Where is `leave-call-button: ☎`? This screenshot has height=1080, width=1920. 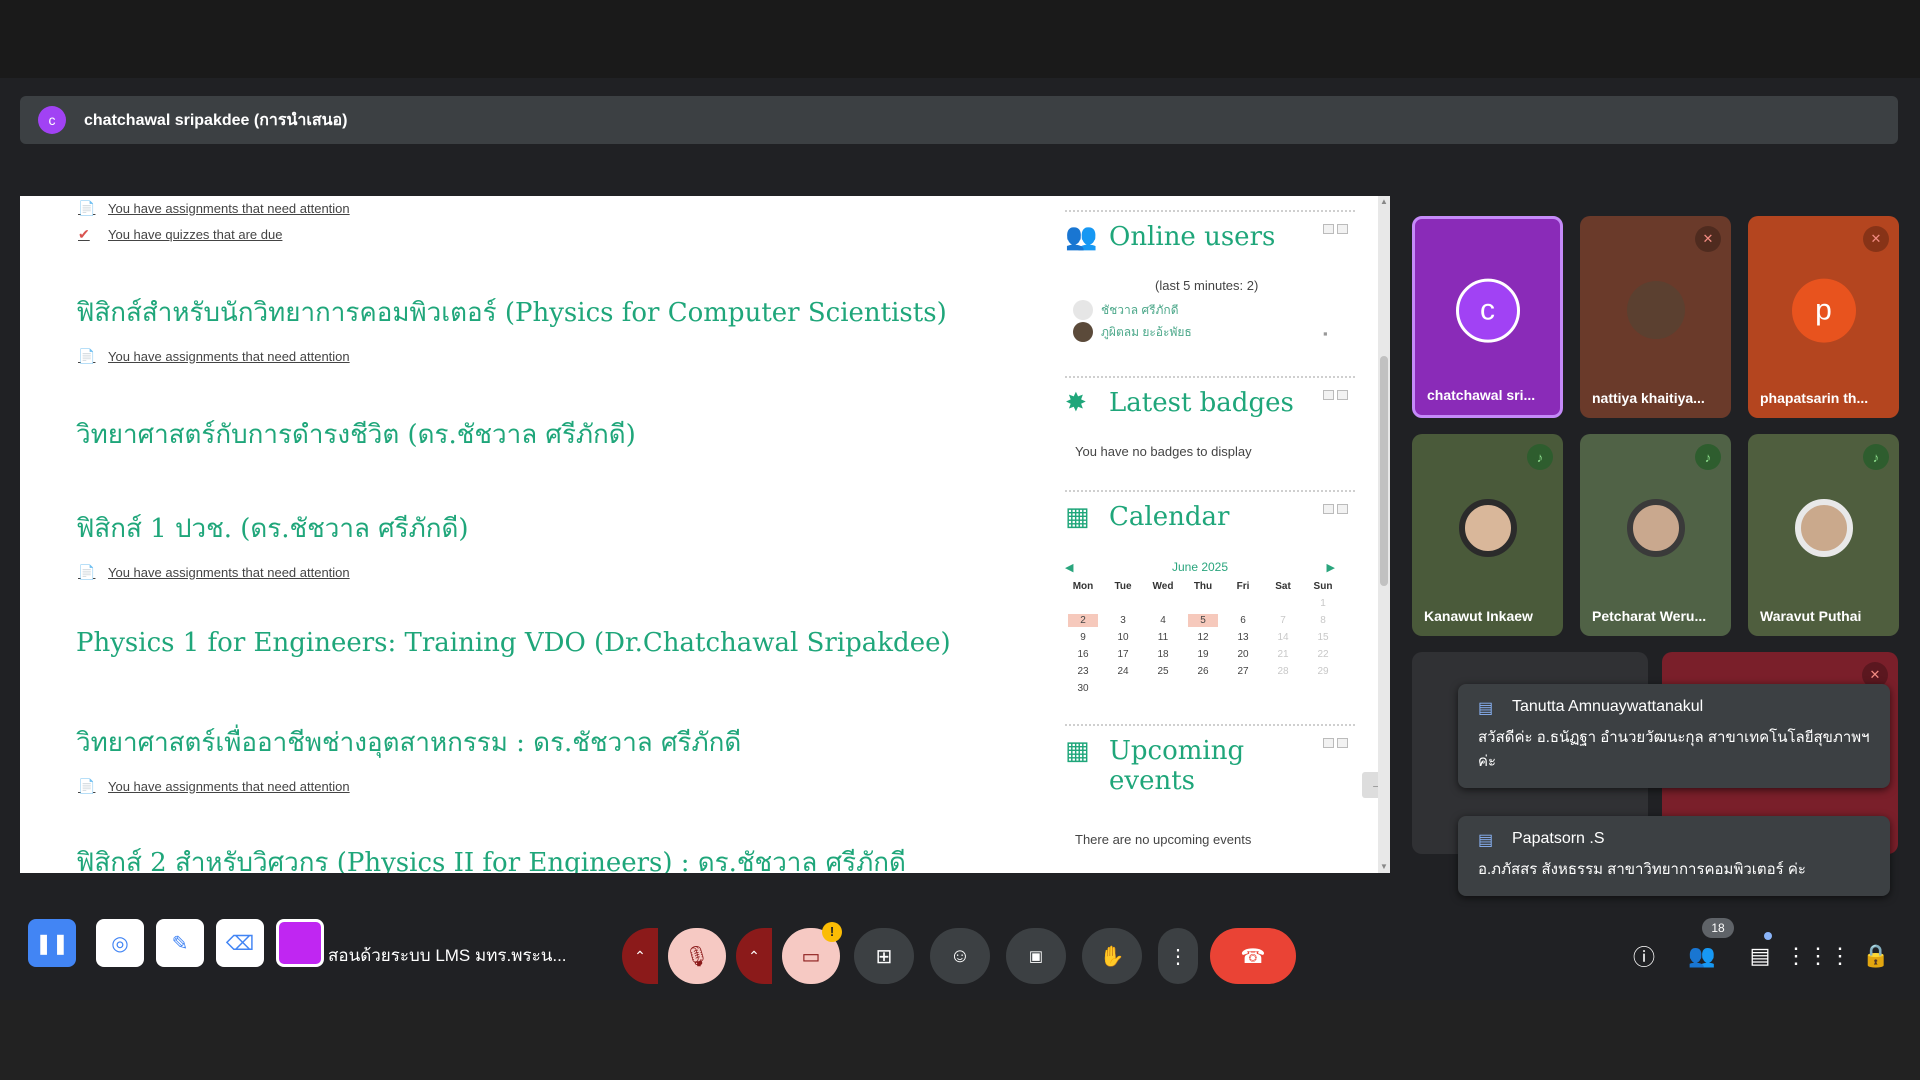 leave-call-button: ☎ is located at coordinates (1253, 956).